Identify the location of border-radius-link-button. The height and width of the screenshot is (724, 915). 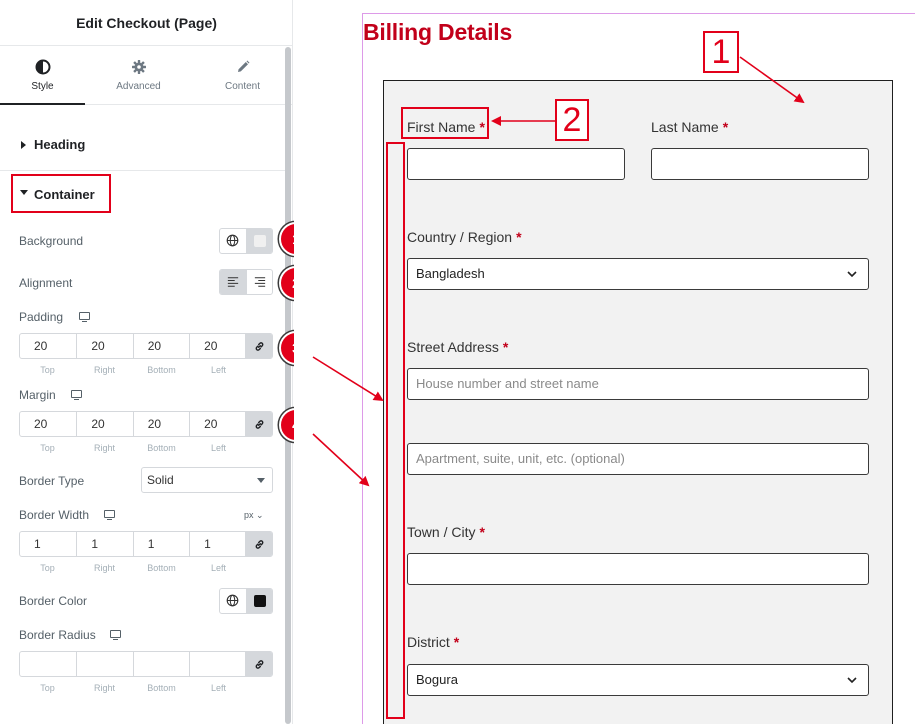
(258, 664).